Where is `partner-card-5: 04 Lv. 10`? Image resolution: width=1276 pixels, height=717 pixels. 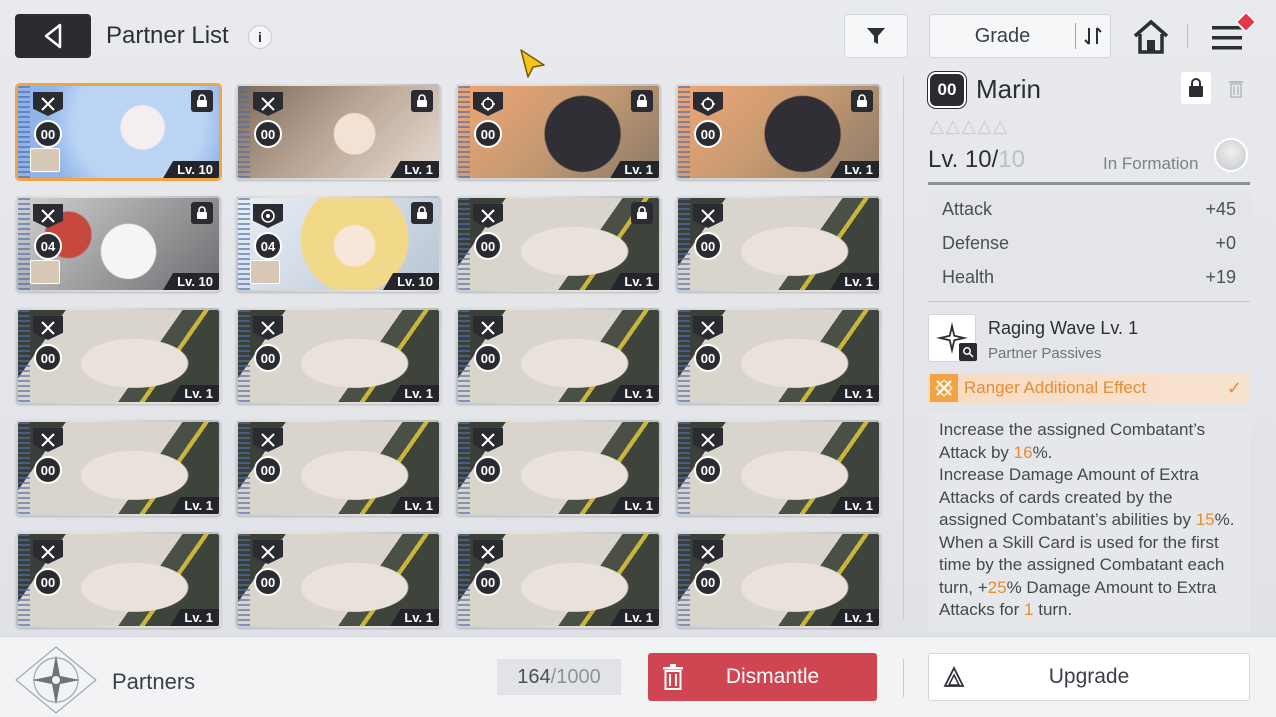 partner-card-5: 04 Lv. 10 is located at coordinates (118, 244).